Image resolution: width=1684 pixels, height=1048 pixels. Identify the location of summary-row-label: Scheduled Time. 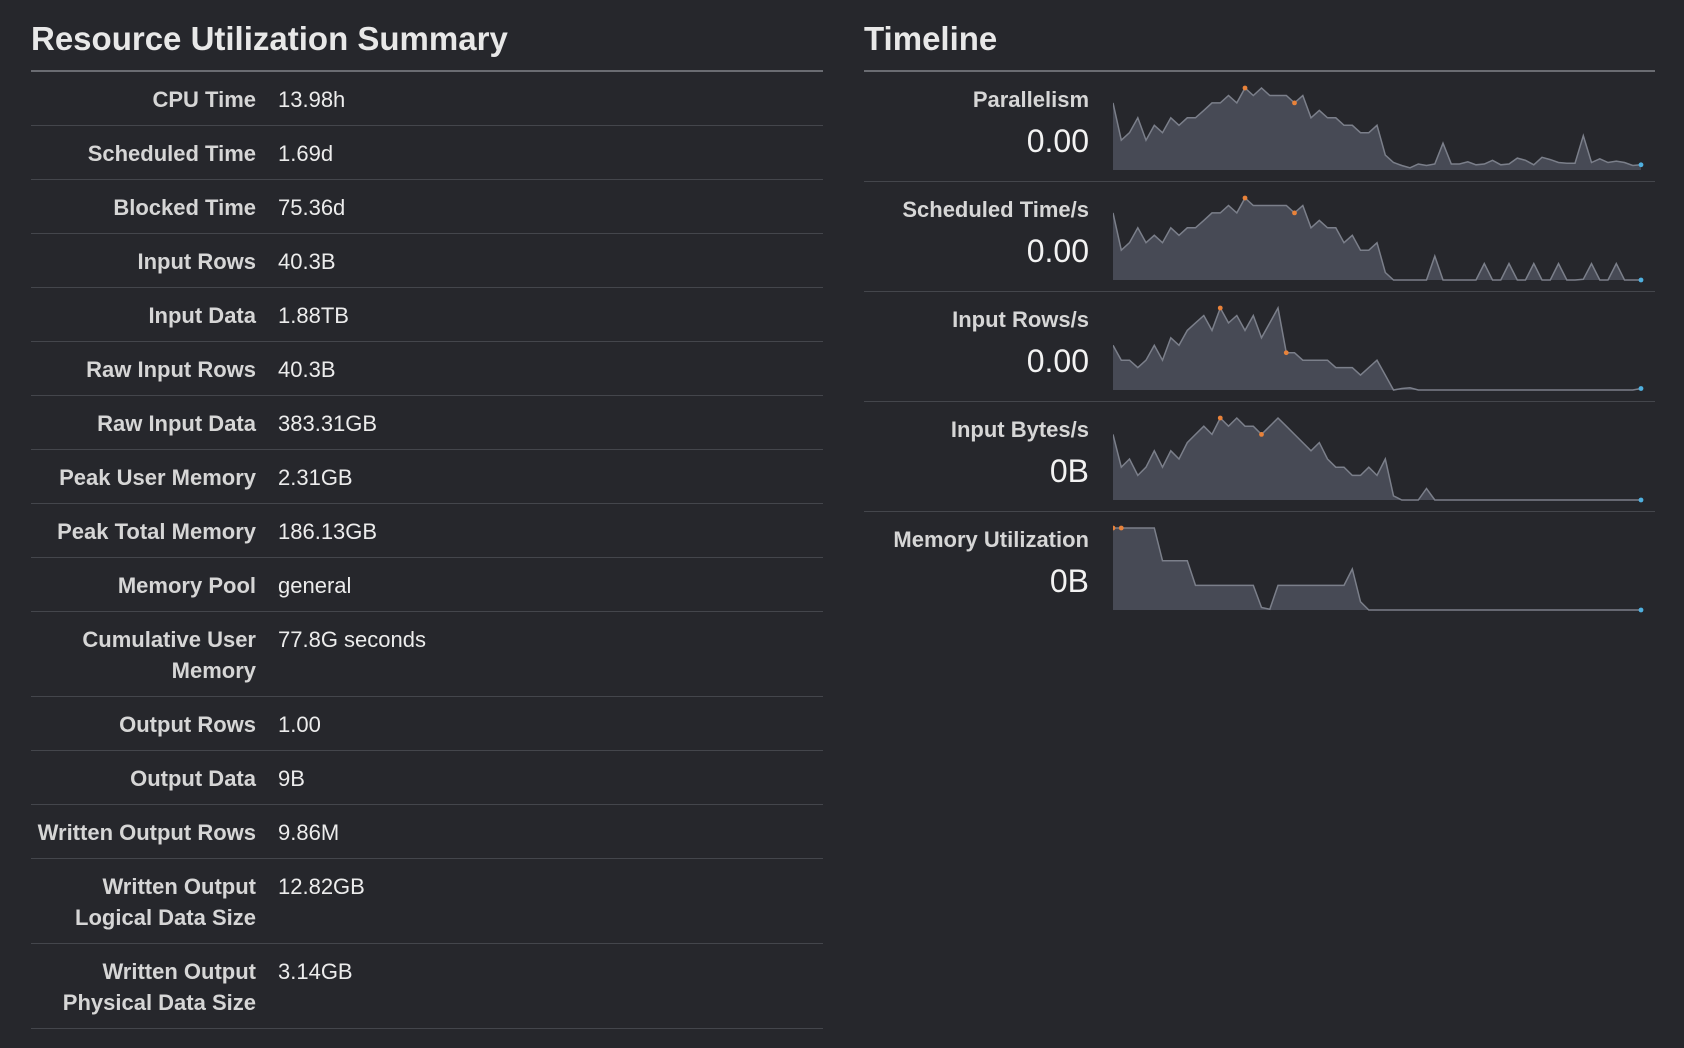
(171, 153).